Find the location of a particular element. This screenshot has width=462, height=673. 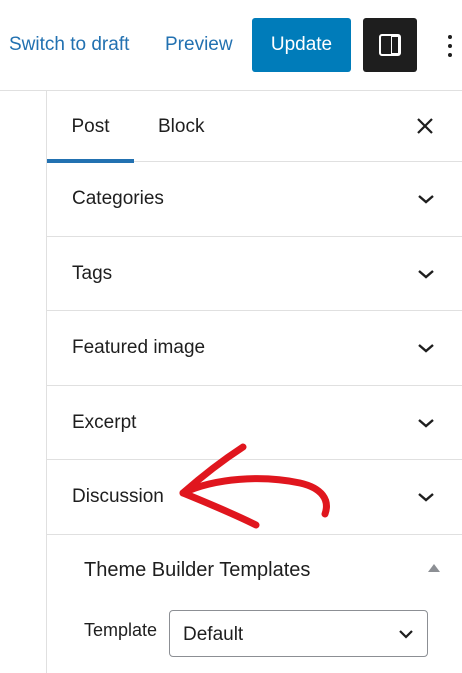

panel-title: Categories is located at coordinates (118, 198).